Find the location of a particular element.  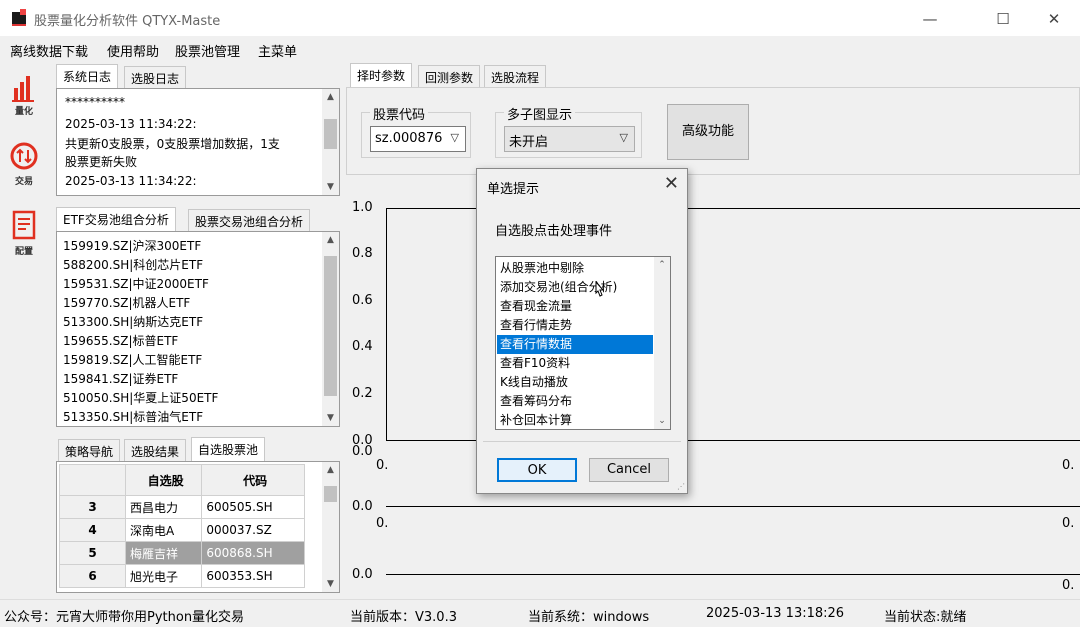

stock-name-cell: 深南电A is located at coordinates (163, 530).